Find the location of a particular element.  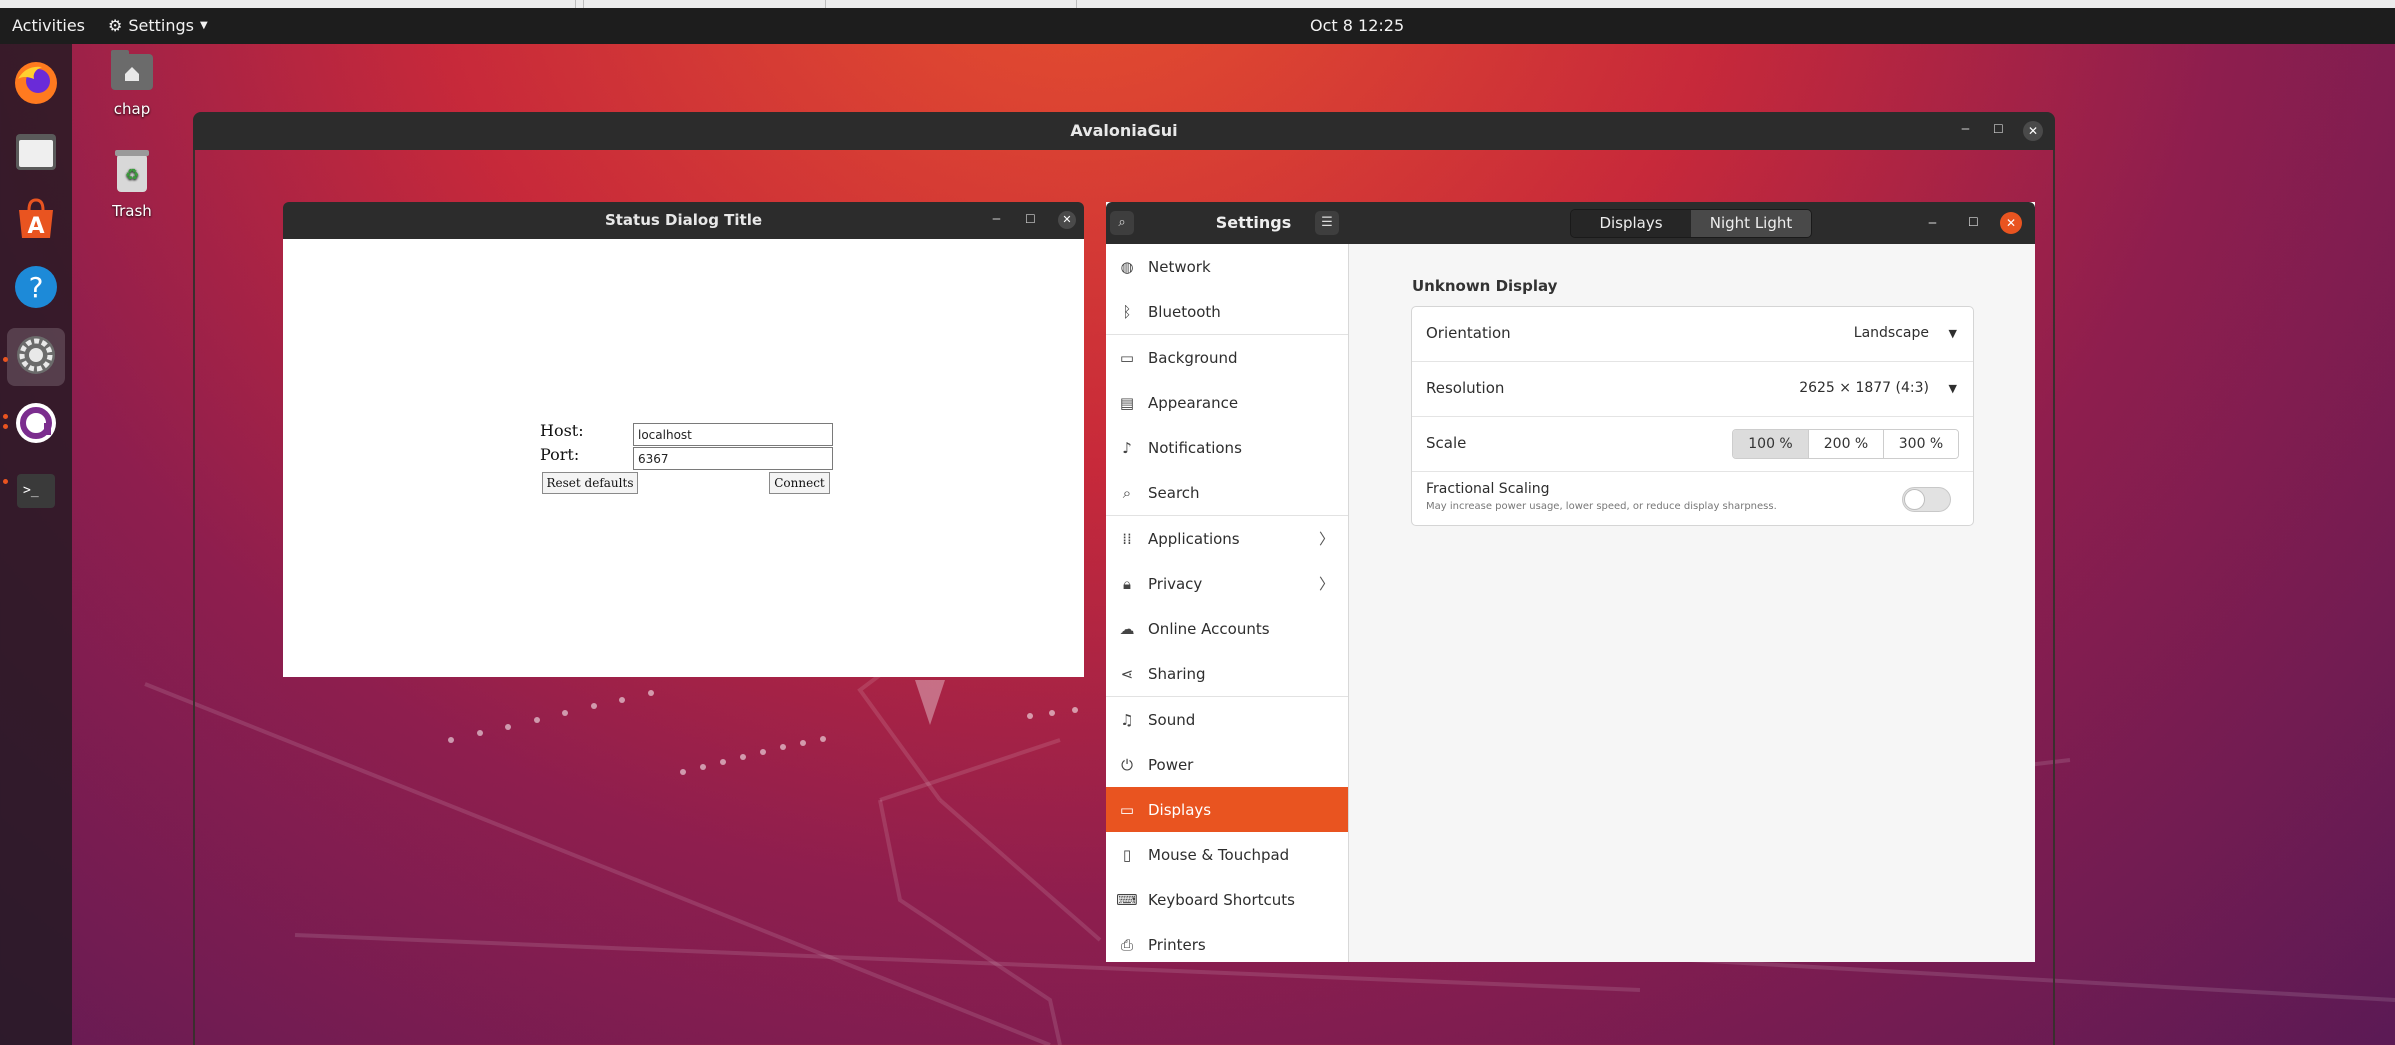

sidebar-item-notifications: ♪ Notifications is located at coordinates (1227, 447).